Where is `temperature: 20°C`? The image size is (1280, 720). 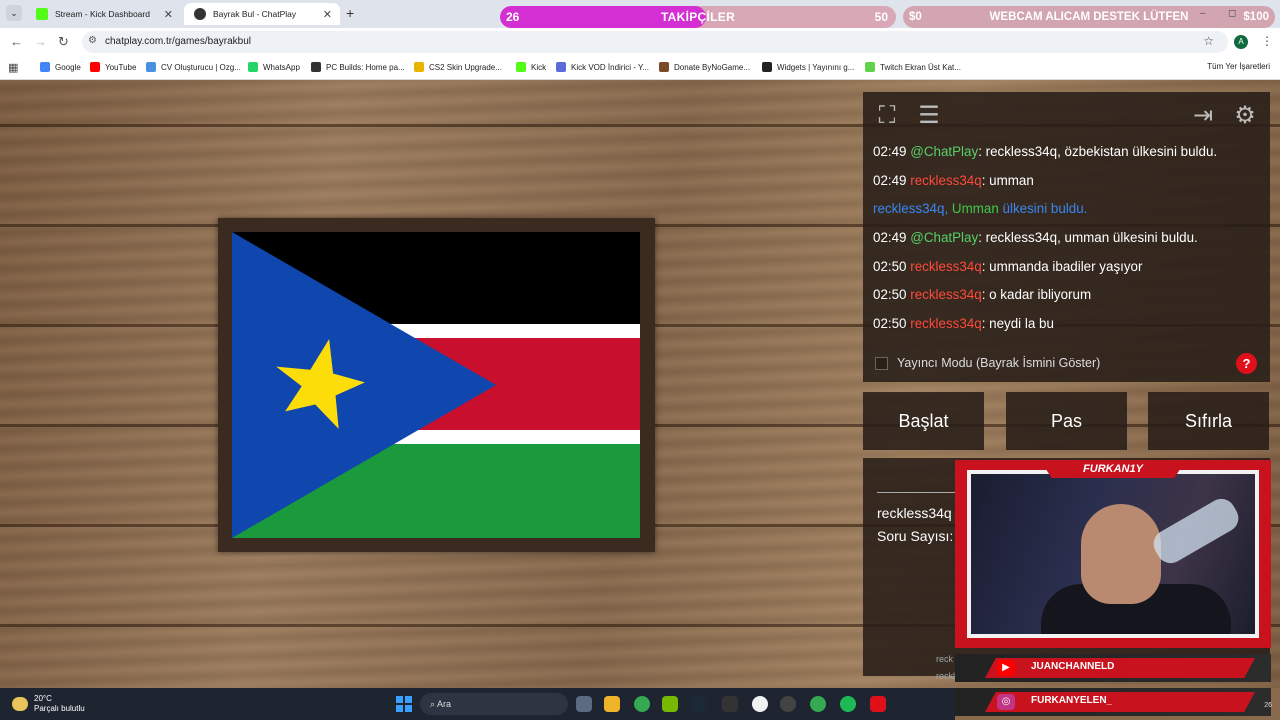
temperature: 20°C is located at coordinates (43, 698).